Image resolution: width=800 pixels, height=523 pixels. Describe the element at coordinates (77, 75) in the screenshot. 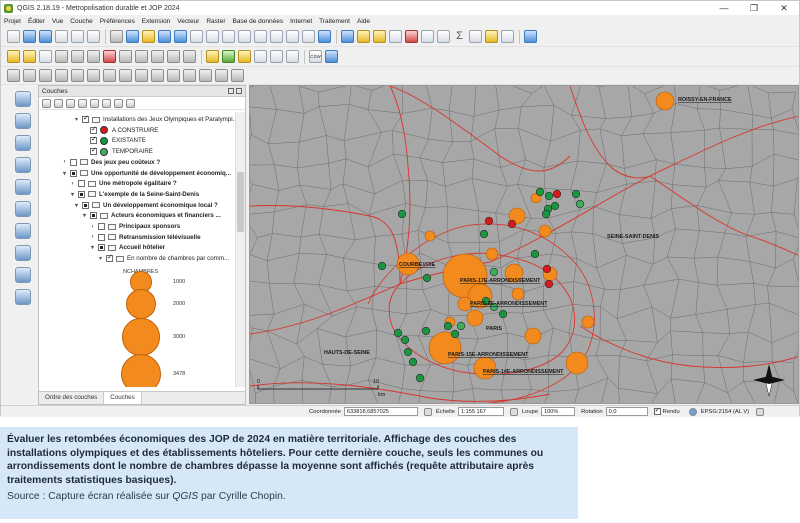

I see `add-part-icon` at that location.